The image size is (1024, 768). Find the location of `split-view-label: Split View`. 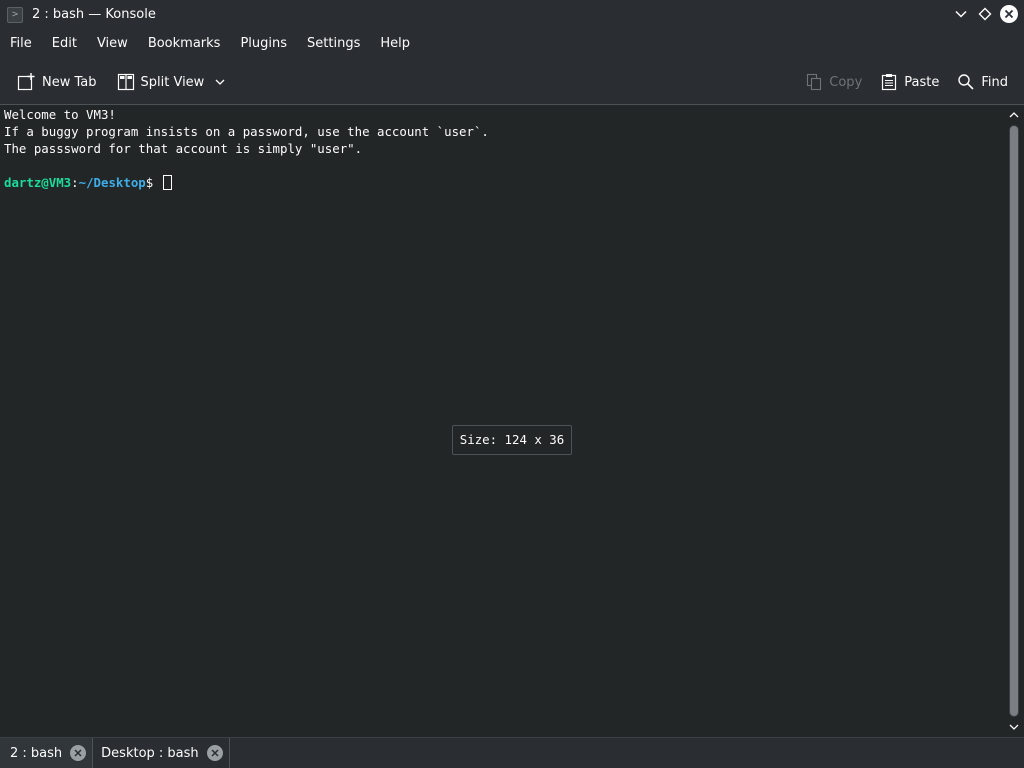

split-view-label: Split View is located at coordinates (172, 82).